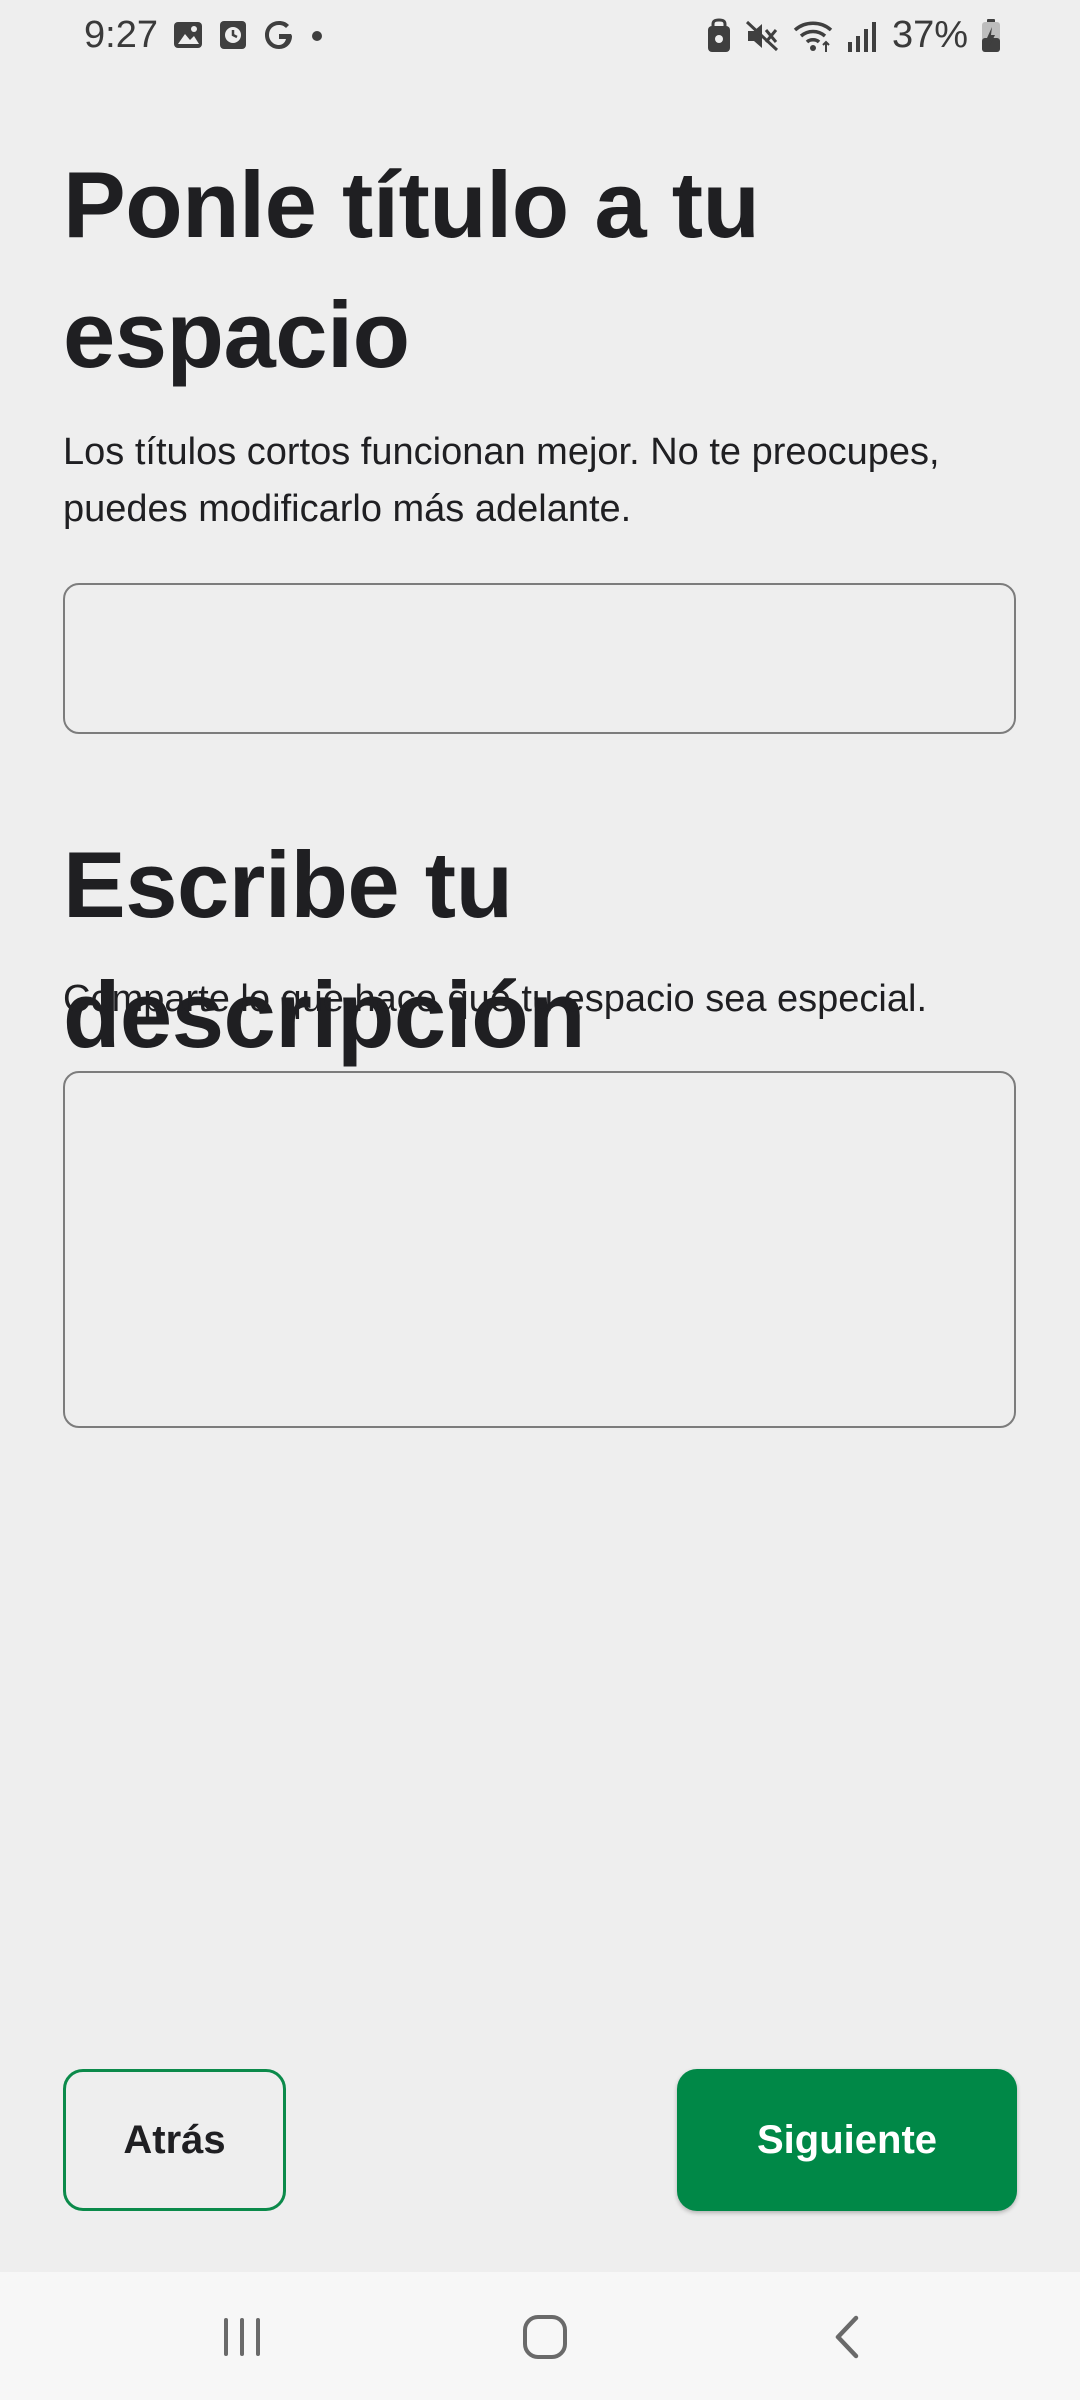 The image size is (1080, 2400). I want to click on home-icon, so click(545, 2337).